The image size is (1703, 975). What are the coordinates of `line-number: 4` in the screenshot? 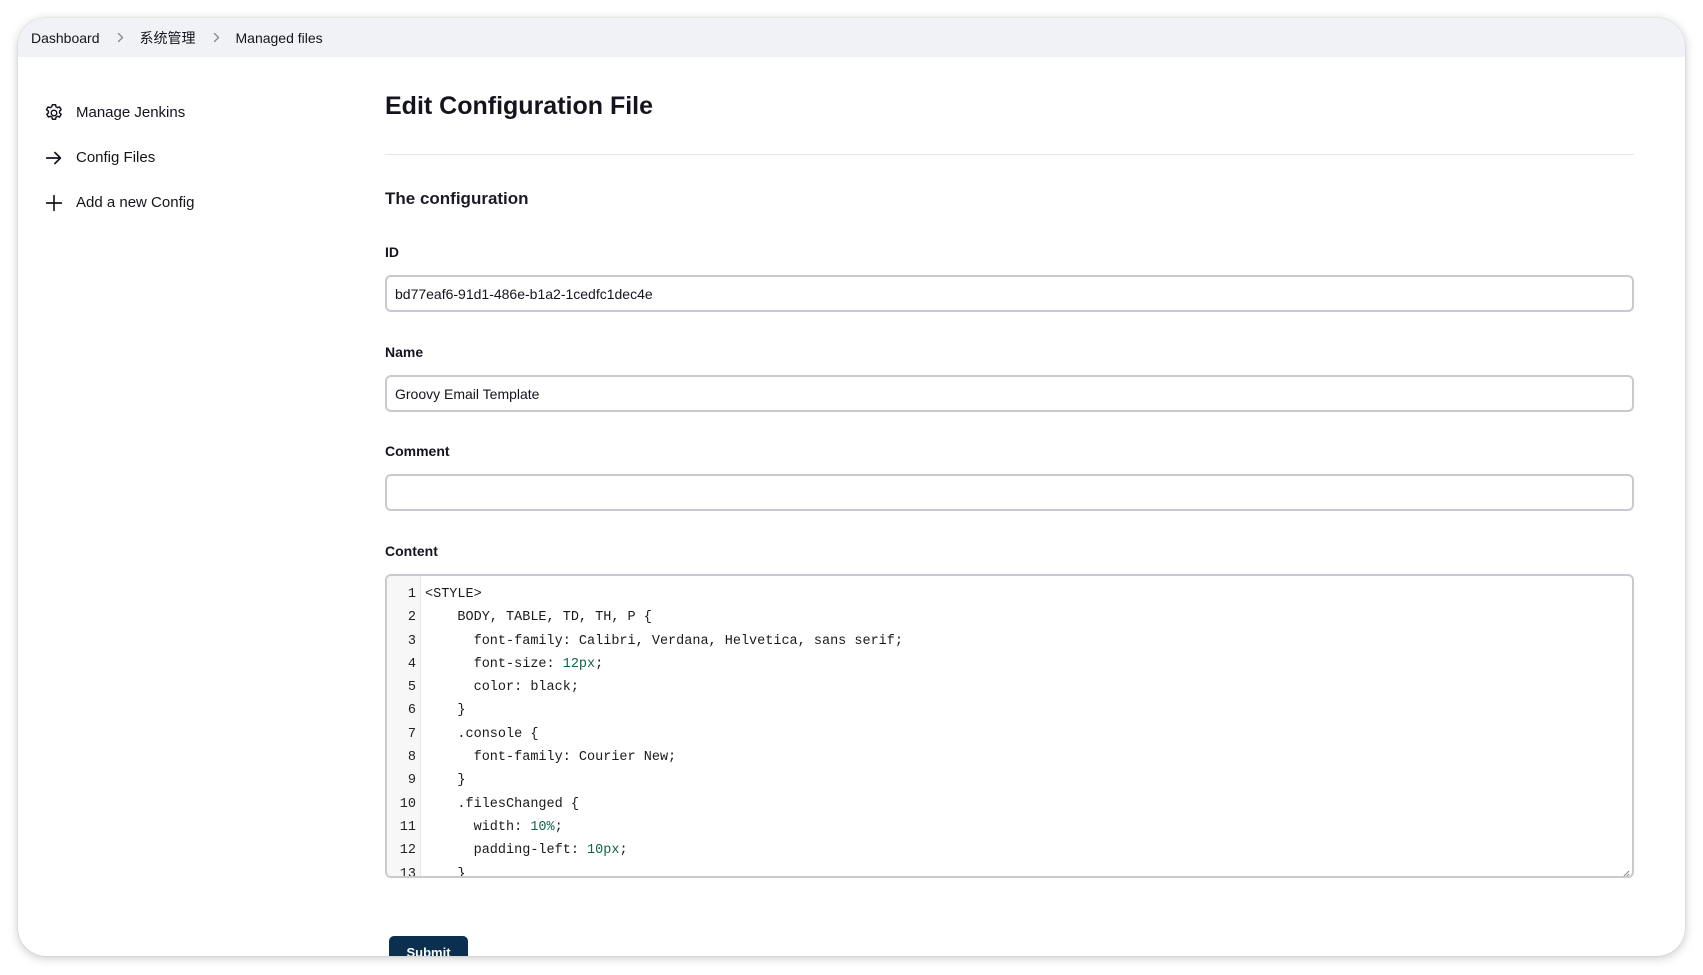 It's located at (411, 664).